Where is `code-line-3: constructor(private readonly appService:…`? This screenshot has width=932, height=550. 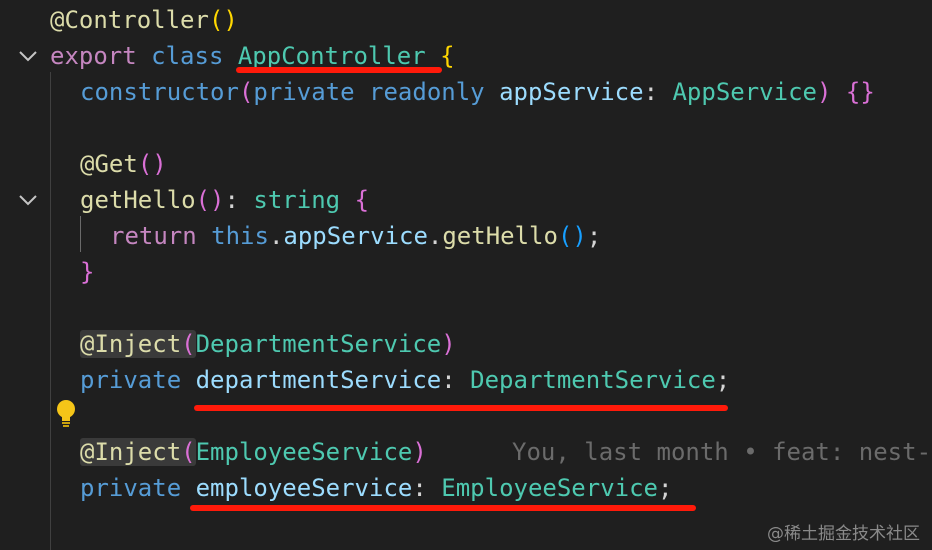 code-line-3: constructor(private readonly appService:… is located at coordinates (466, 92).